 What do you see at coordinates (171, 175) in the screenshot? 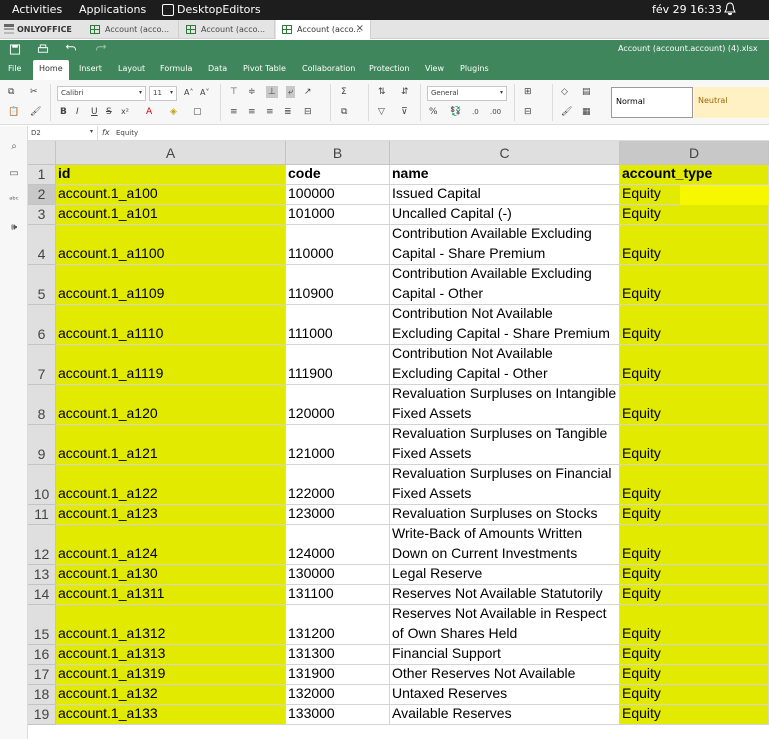
I see `cell-id: id` at bounding box center [171, 175].